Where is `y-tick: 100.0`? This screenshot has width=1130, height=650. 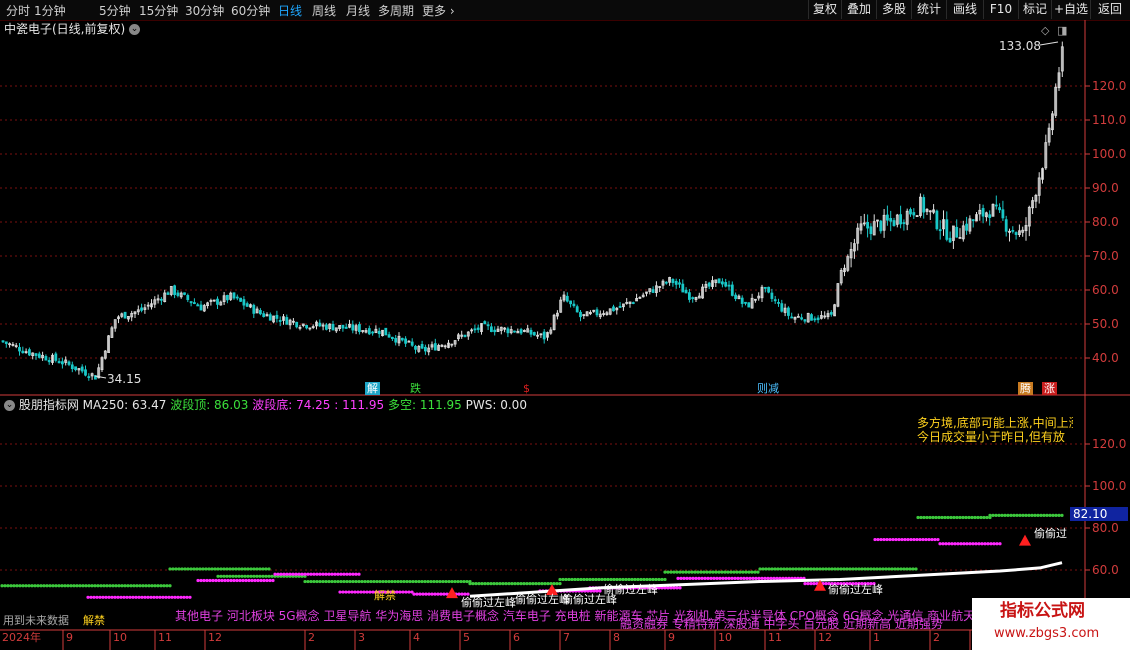 y-tick: 100.0 is located at coordinates (1109, 154).